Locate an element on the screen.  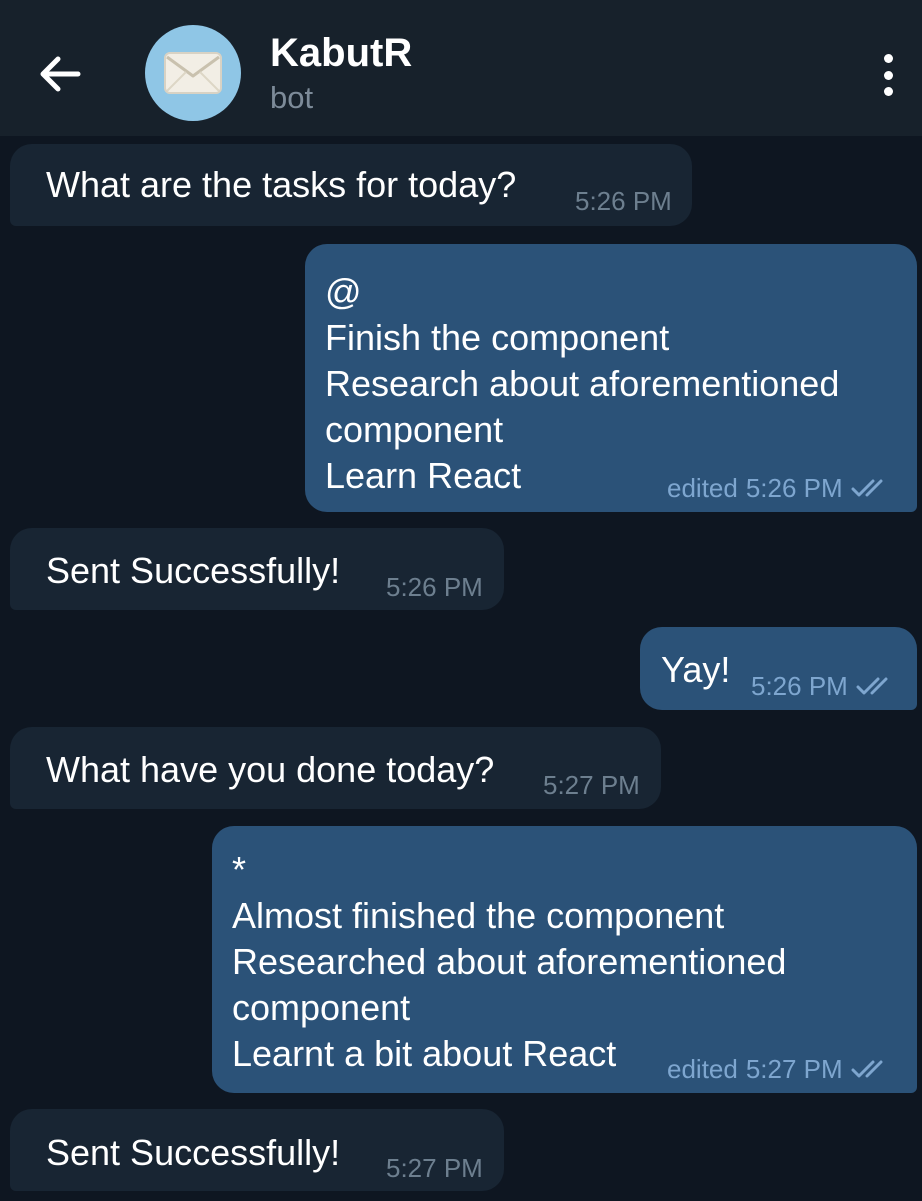
envelope-icon is located at coordinates (193, 73).